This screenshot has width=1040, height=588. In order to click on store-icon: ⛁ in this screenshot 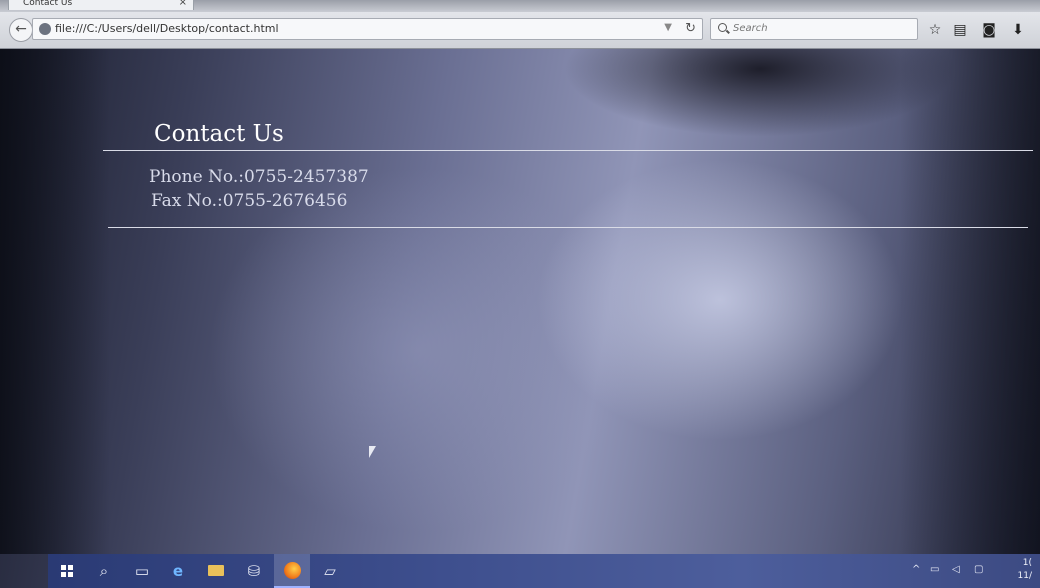, I will do `click(254, 571)`.